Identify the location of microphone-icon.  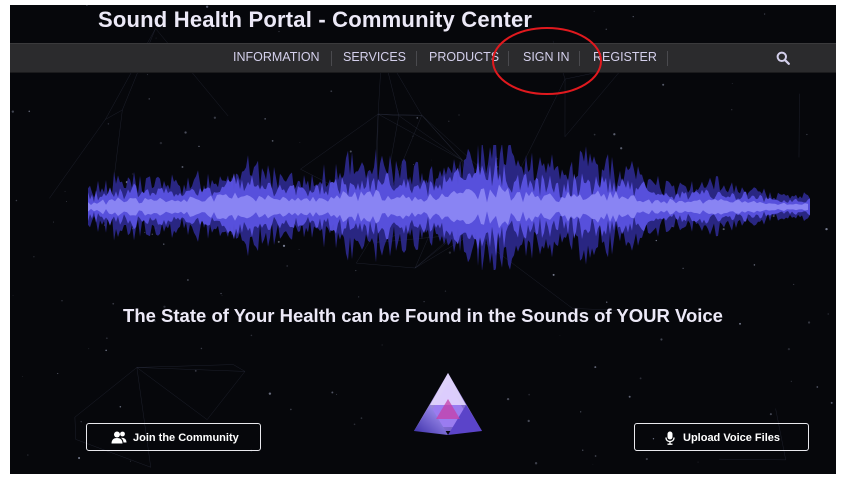
(670, 438).